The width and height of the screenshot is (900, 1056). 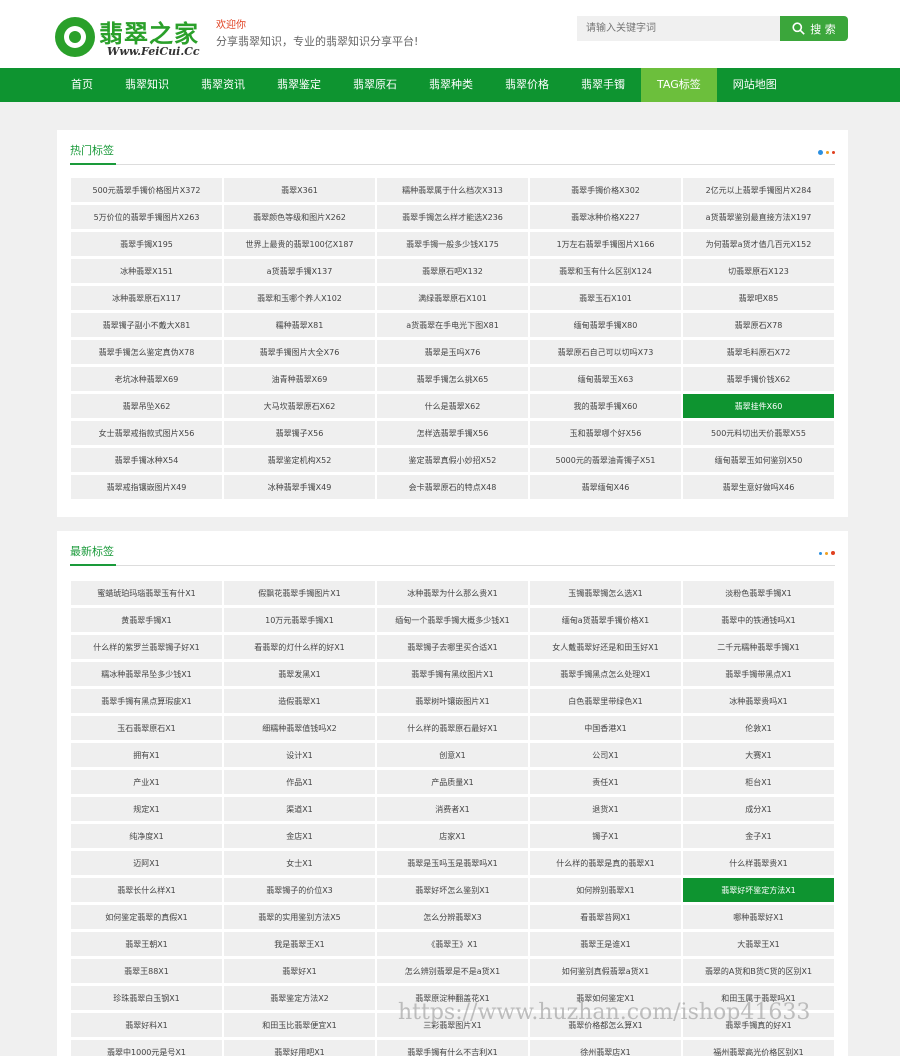 I want to click on tag-link: 大马坎翡翠原石X62, so click(x=299, y=406).